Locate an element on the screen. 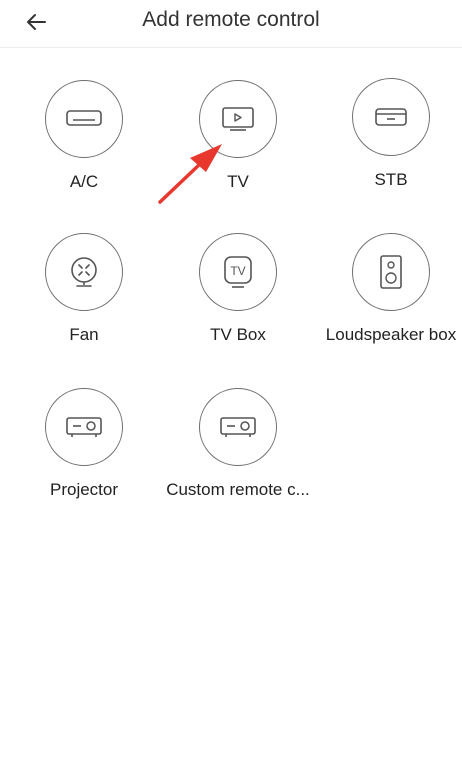  device-stb: STB is located at coordinates (389, 143).